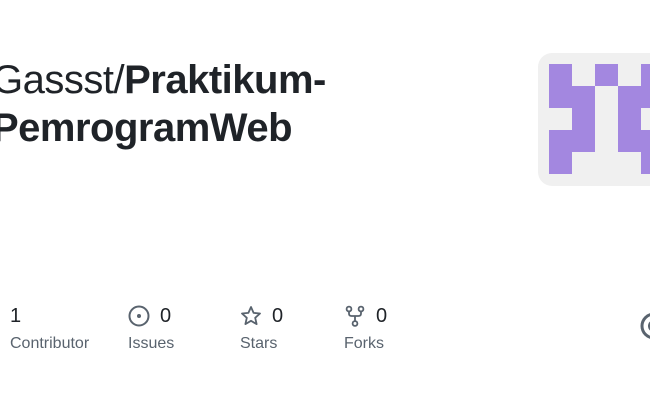  Describe the element at coordinates (382, 316) in the screenshot. I see `forks-count: 0` at that location.